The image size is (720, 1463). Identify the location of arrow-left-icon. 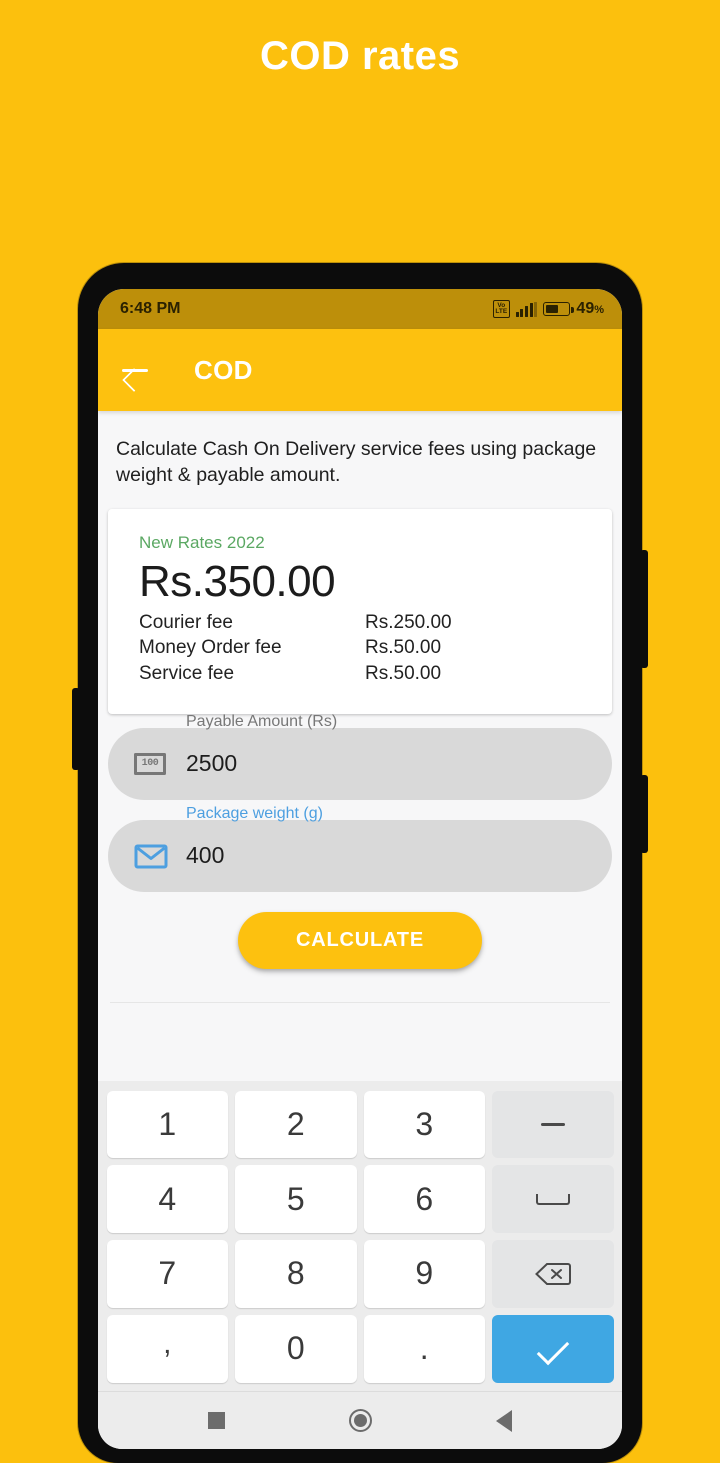
(135, 370).